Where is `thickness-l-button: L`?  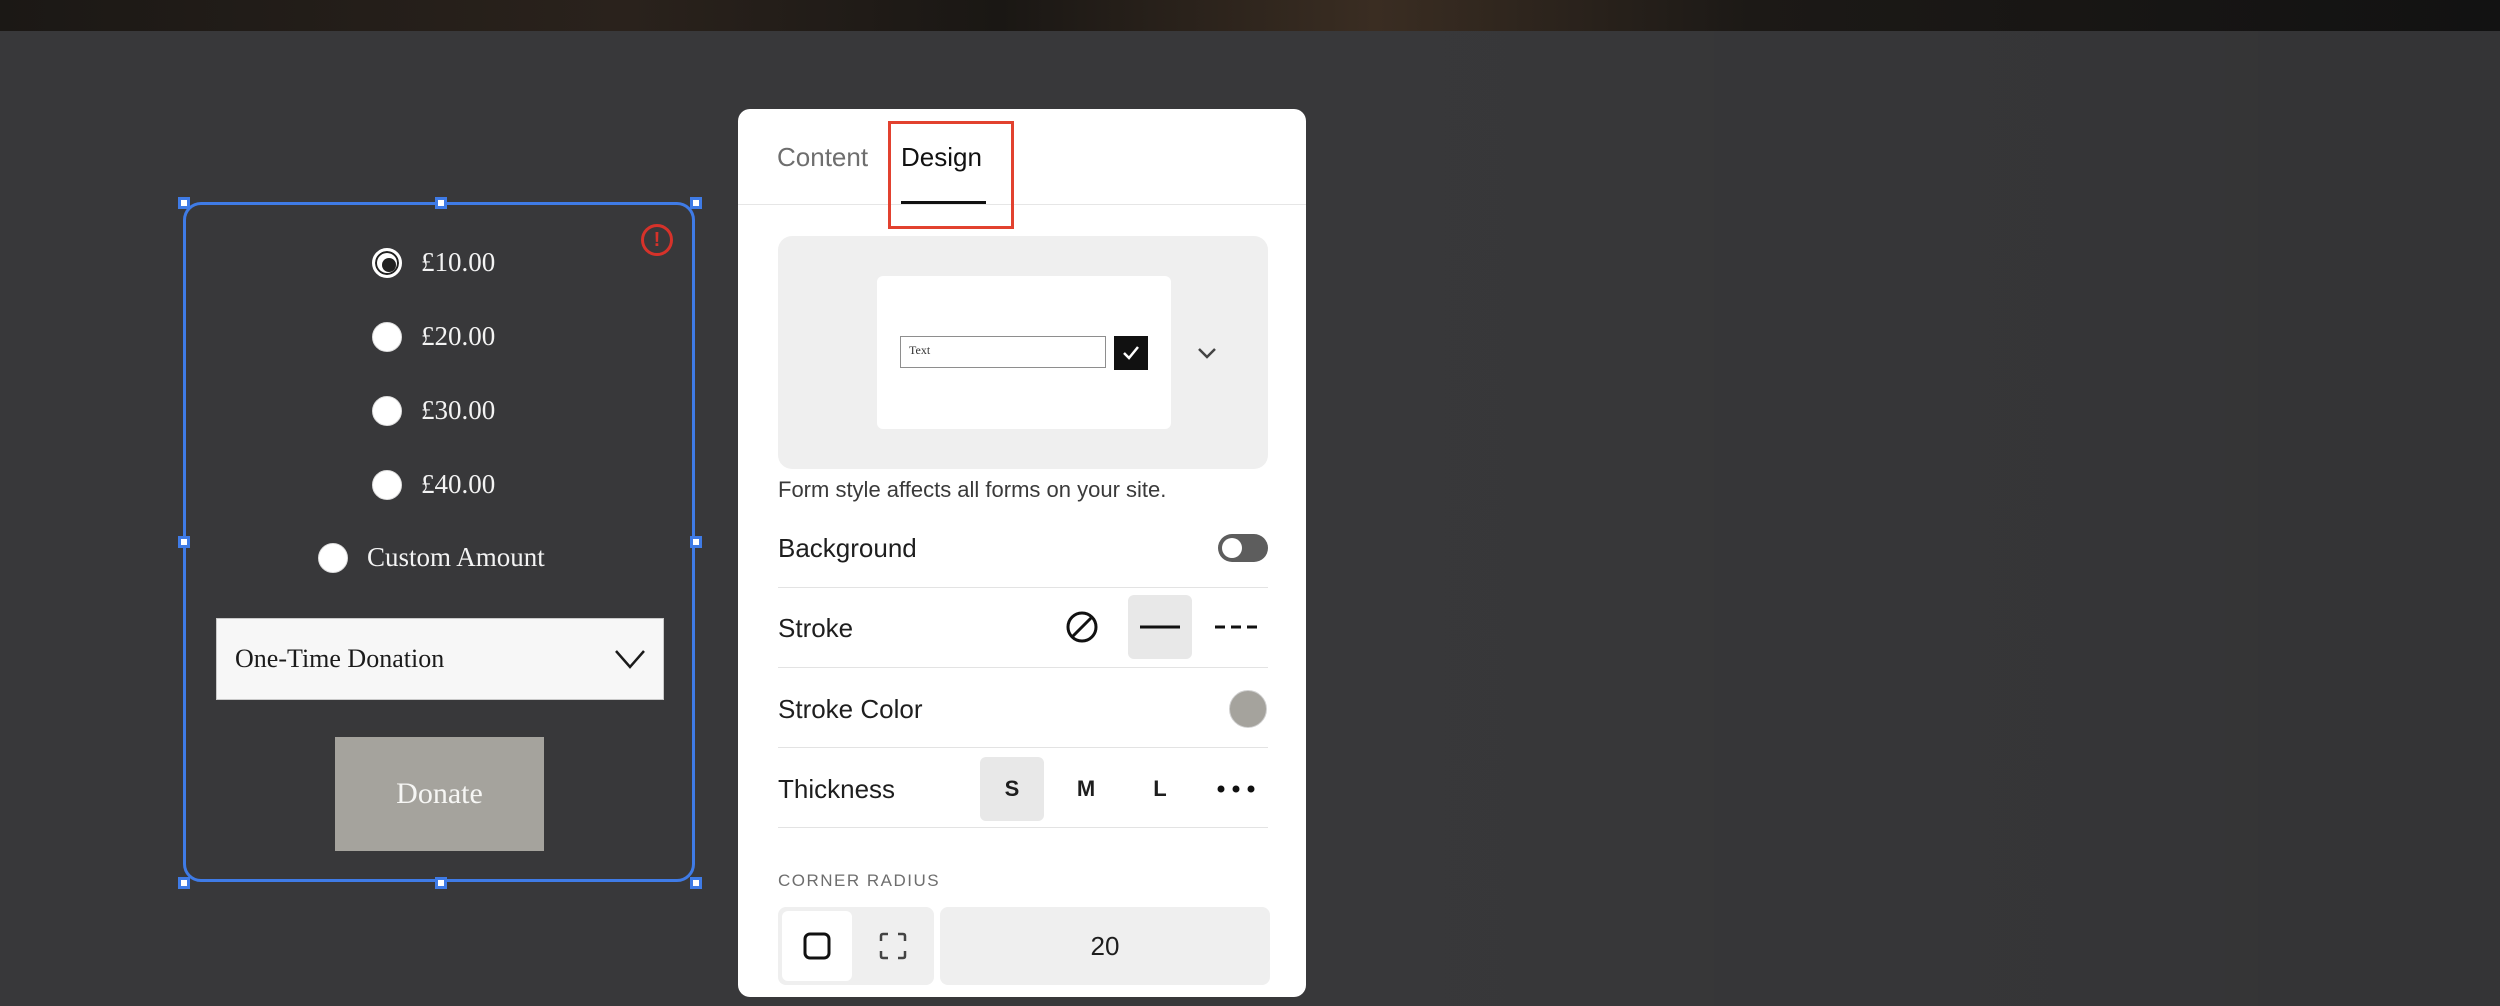
thickness-l-button: L is located at coordinates (1160, 789).